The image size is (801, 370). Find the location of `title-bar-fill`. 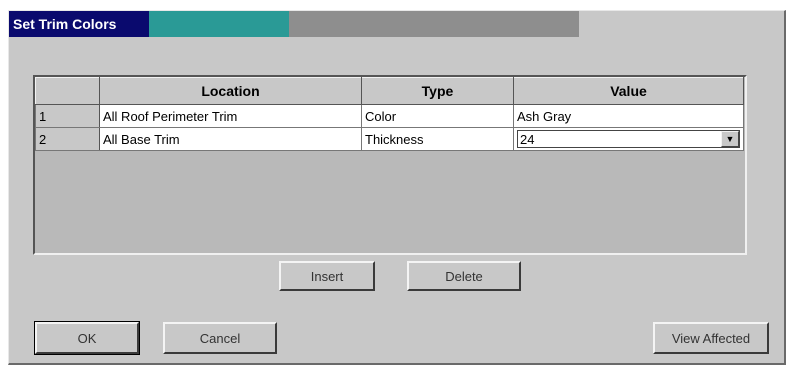

title-bar-fill is located at coordinates (434, 24).